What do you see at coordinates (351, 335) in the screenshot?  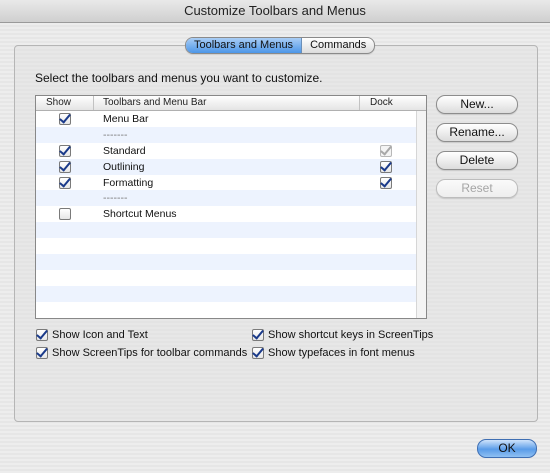 I see `option-label: Show shortcut keys in ScreenTips` at bounding box center [351, 335].